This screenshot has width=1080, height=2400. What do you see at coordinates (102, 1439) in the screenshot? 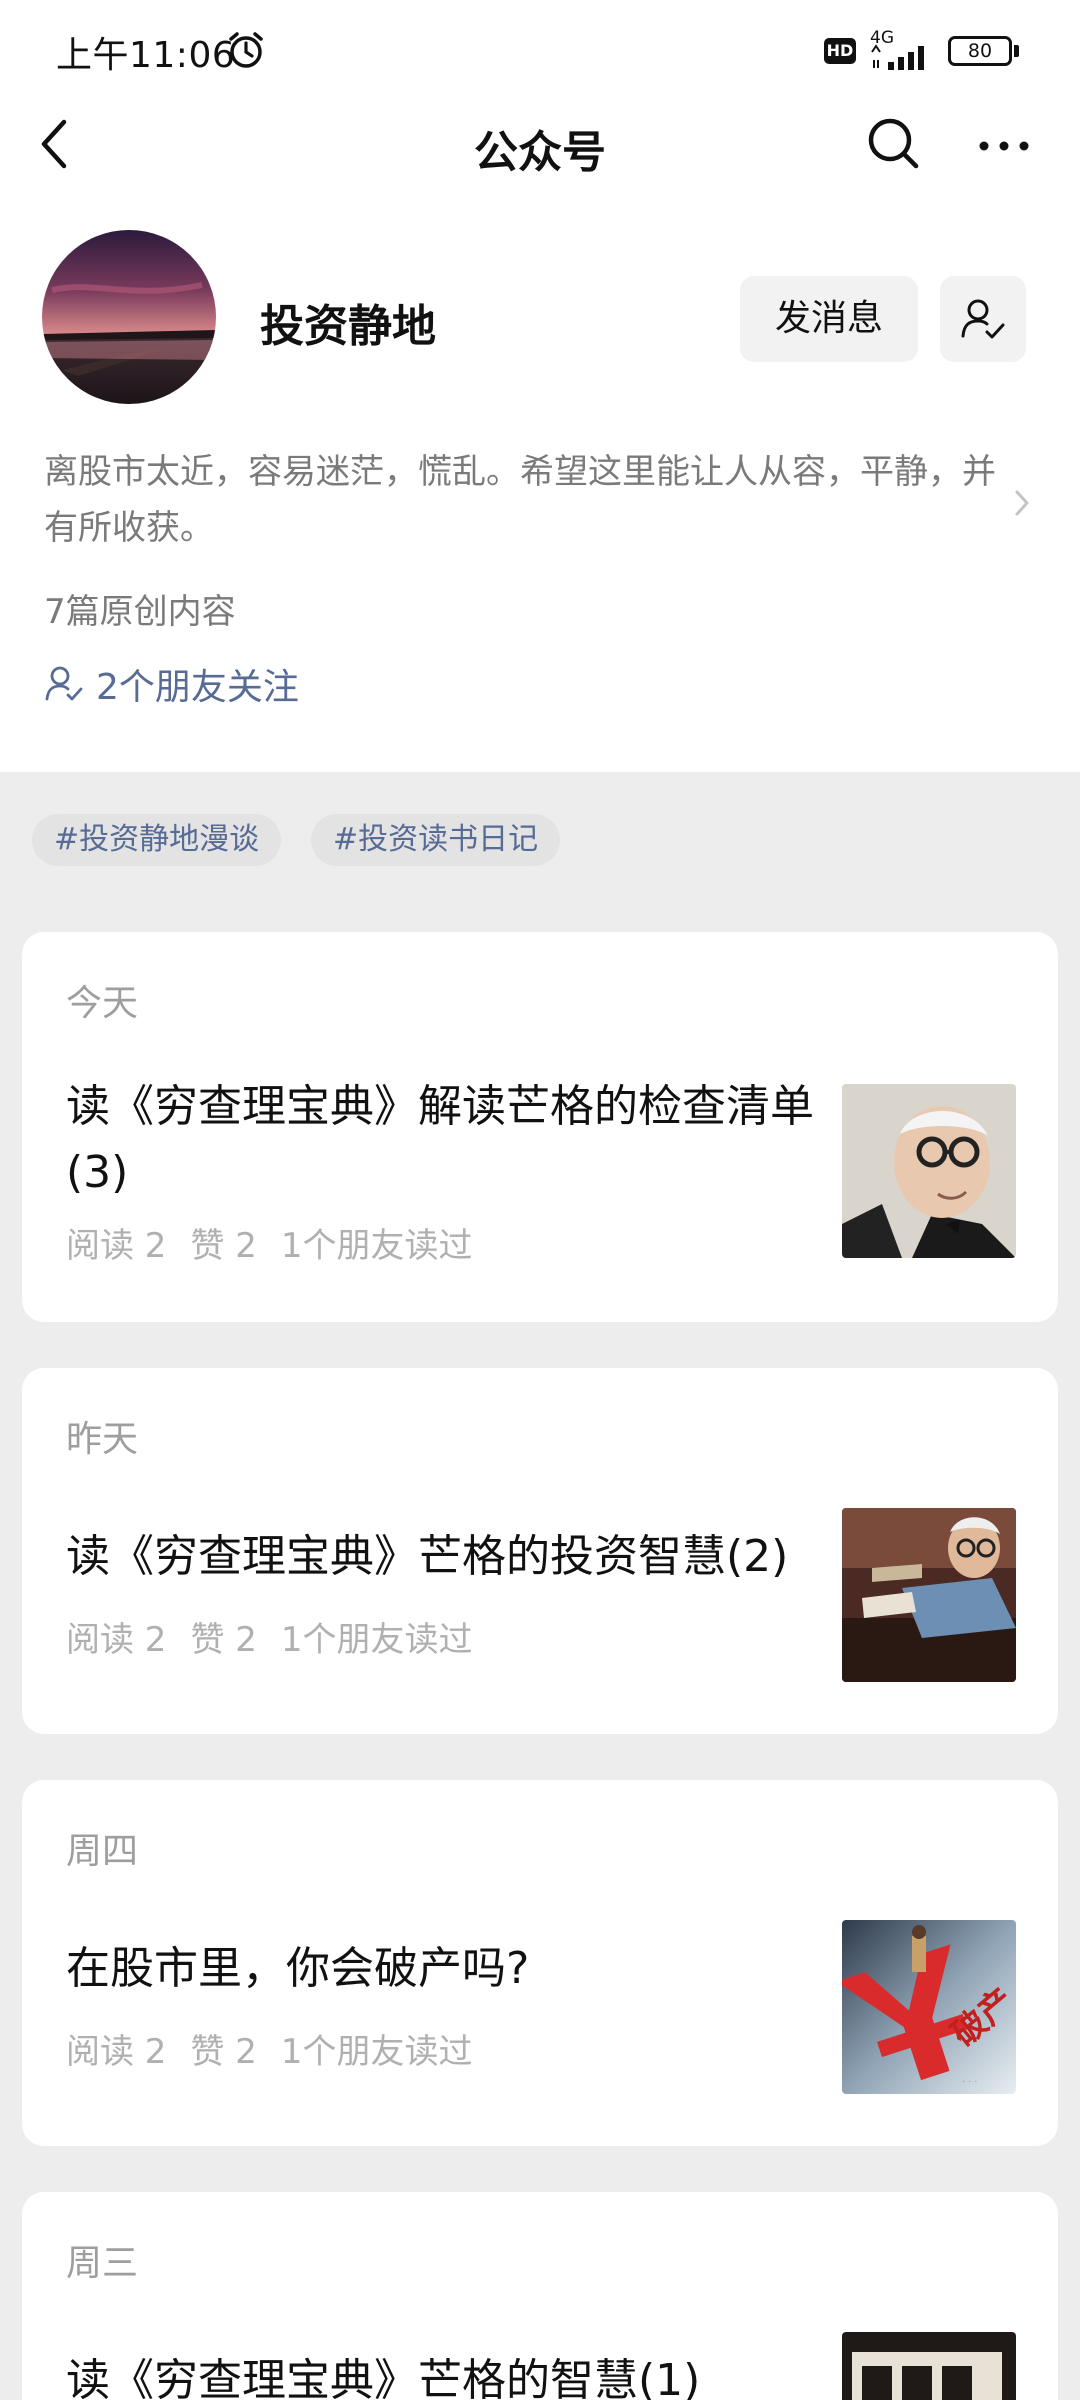
I see `article-date: 昨天` at bounding box center [102, 1439].